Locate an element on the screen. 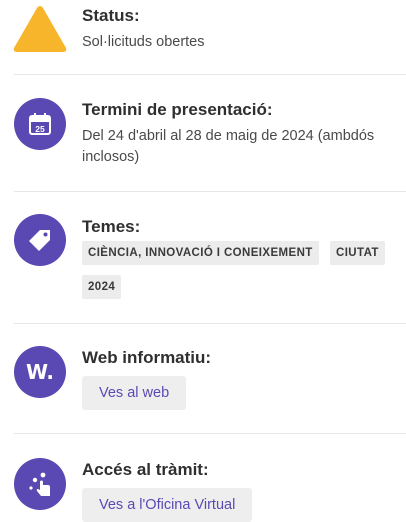 The height and width of the screenshot is (522, 406). w-logo-icon: W. is located at coordinates (40, 372).